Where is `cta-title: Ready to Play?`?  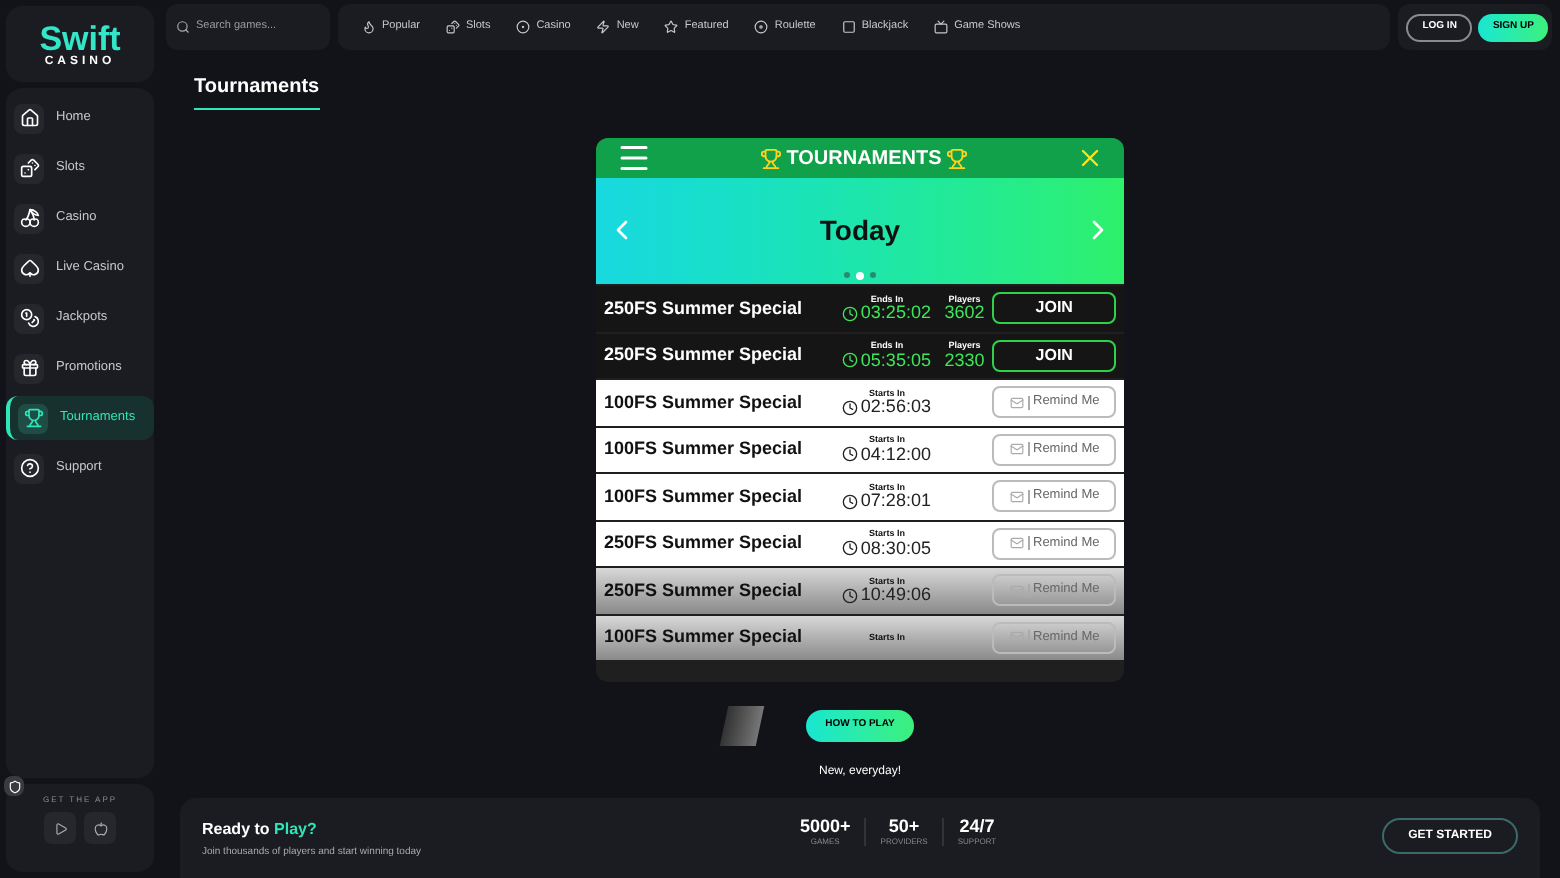 cta-title: Ready to Play? is located at coordinates (260, 830).